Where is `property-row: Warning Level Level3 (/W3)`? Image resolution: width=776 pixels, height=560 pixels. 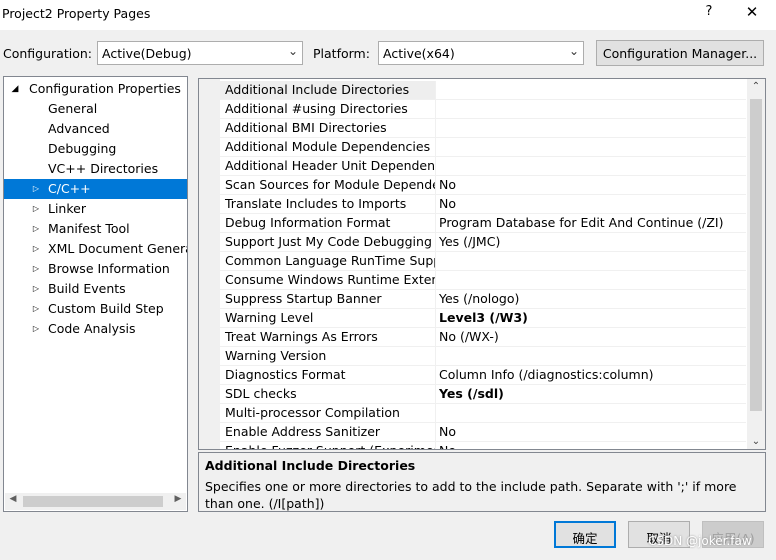 property-row: Warning Level Level3 (/W3) is located at coordinates (483, 318).